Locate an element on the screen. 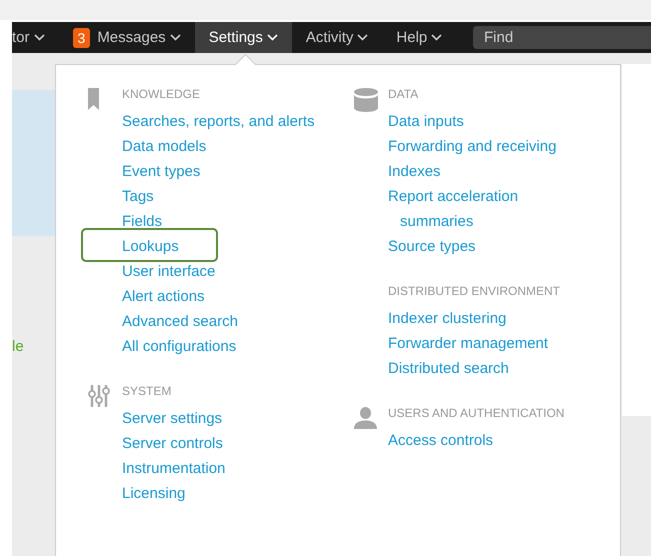 This screenshot has height=556, width=651. nav-menu-tab: Activity is located at coordinates (337, 37).